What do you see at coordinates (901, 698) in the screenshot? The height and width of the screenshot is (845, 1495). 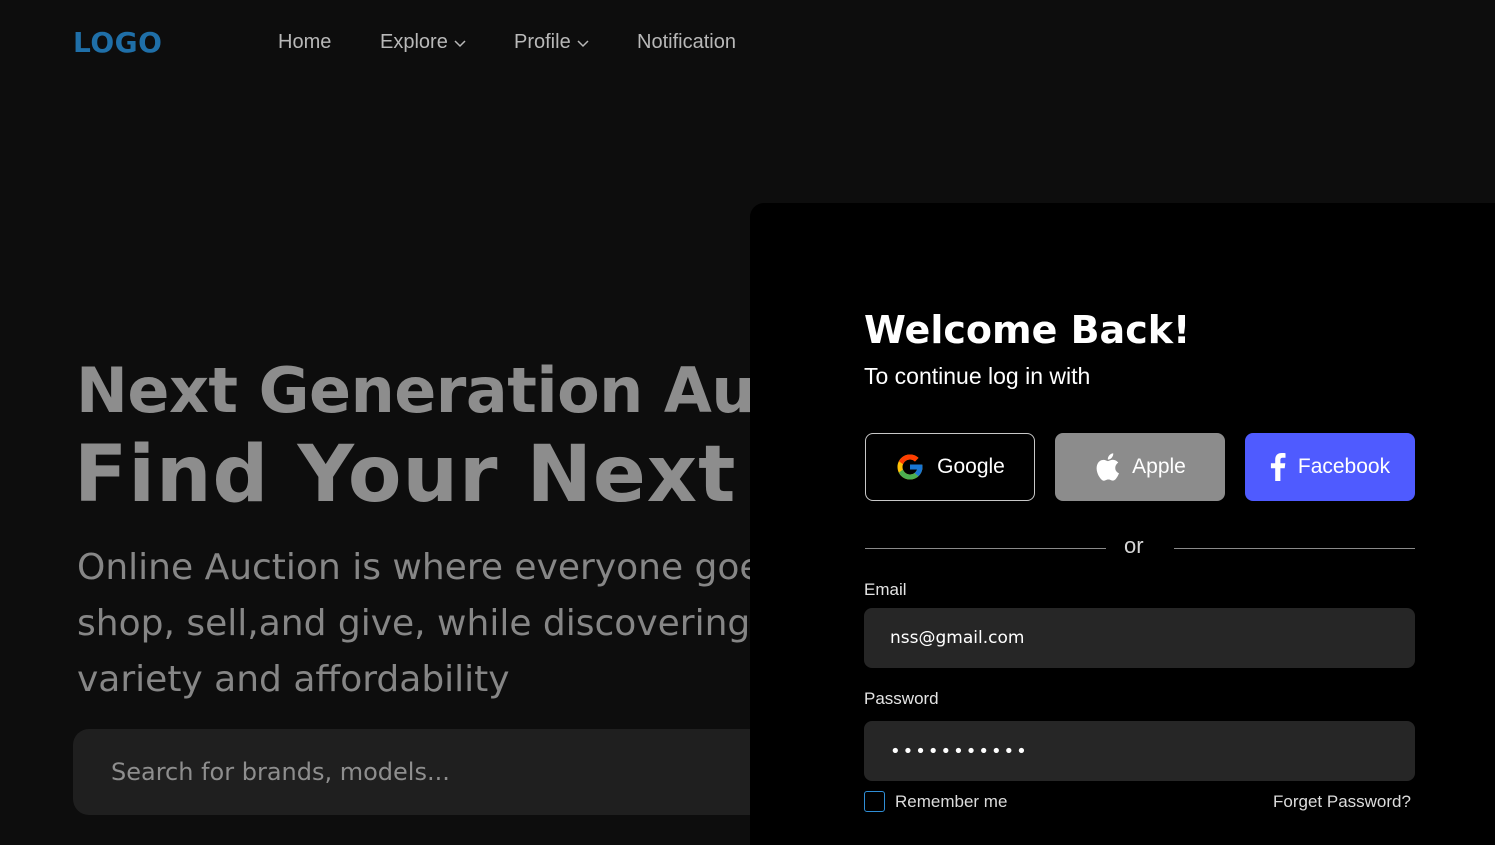 I see `password-label: Password` at bounding box center [901, 698].